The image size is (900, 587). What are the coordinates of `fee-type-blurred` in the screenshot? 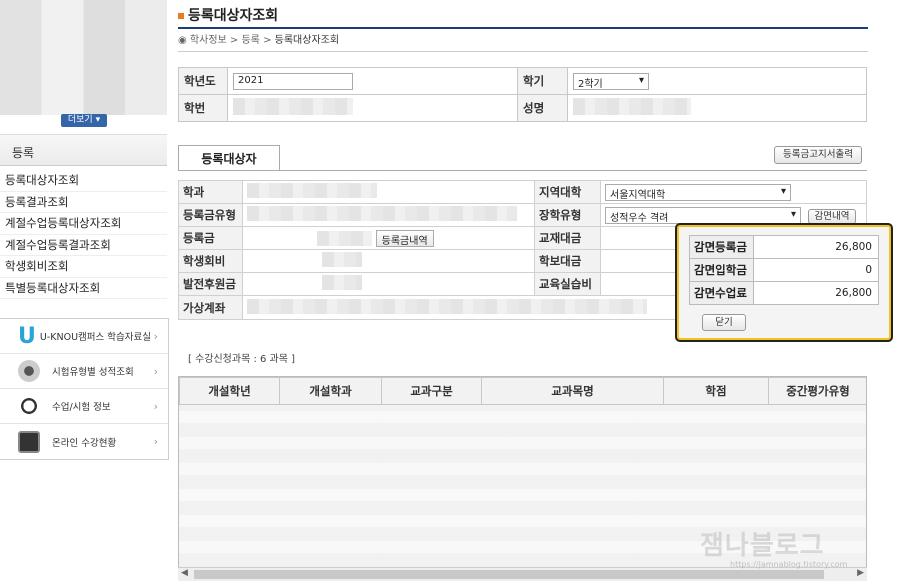 It's located at (382, 213).